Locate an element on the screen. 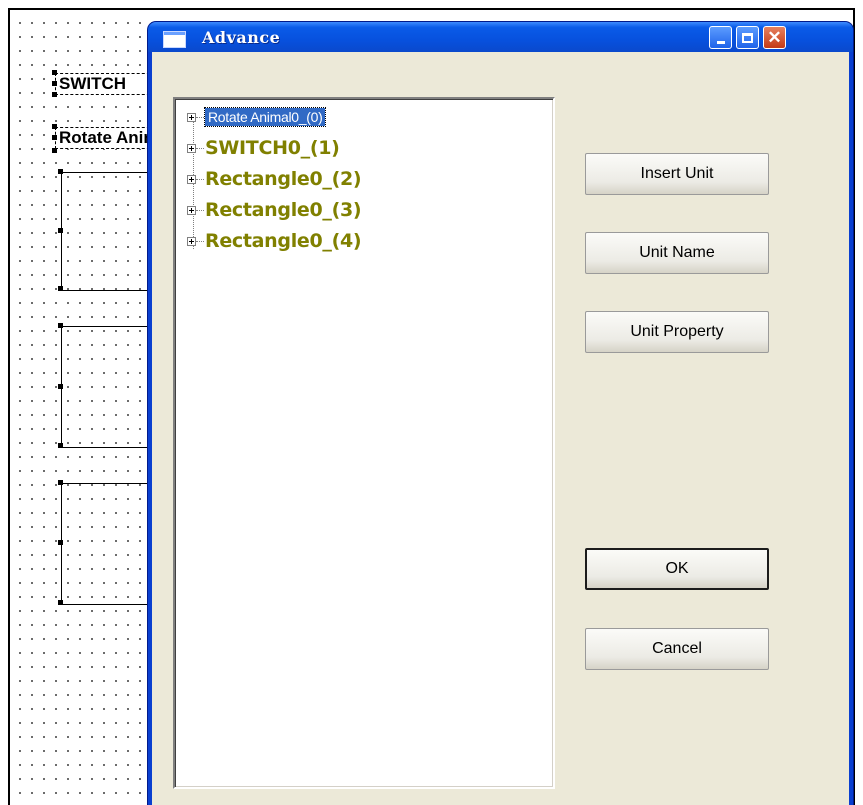  minimize-button is located at coordinates (720, 37).